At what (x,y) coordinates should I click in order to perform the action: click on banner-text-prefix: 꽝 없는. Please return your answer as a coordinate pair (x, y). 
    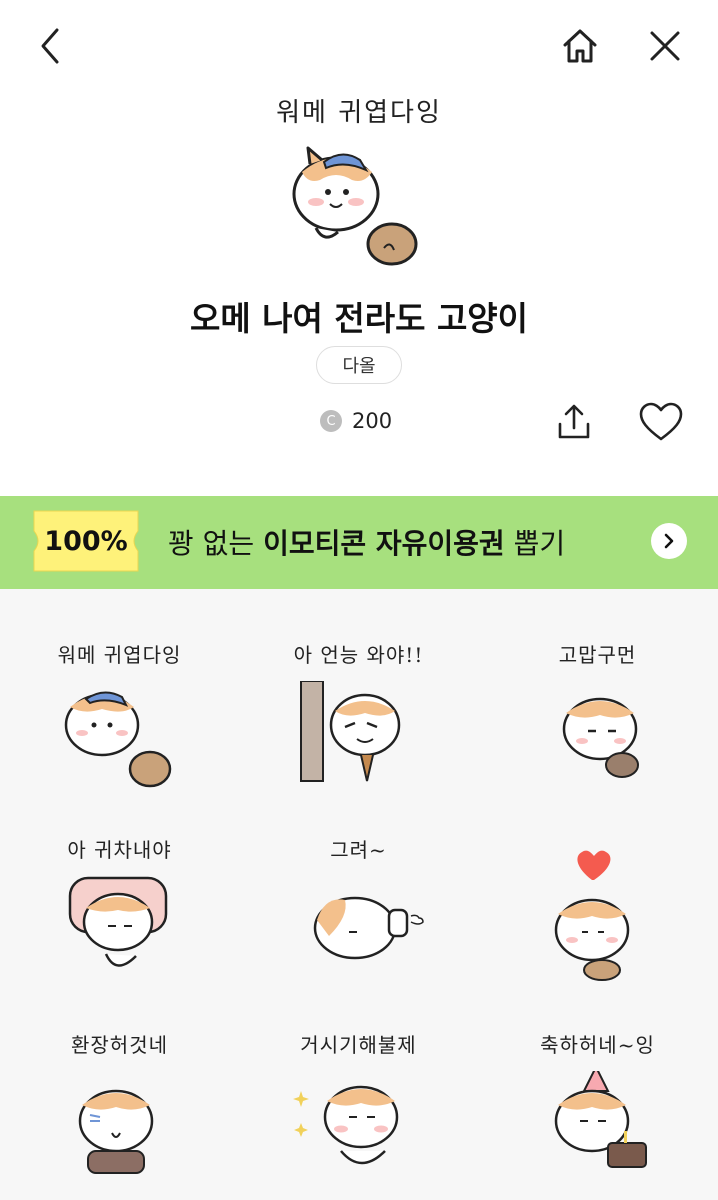
    Looking at the image, I should click on (216, 543).